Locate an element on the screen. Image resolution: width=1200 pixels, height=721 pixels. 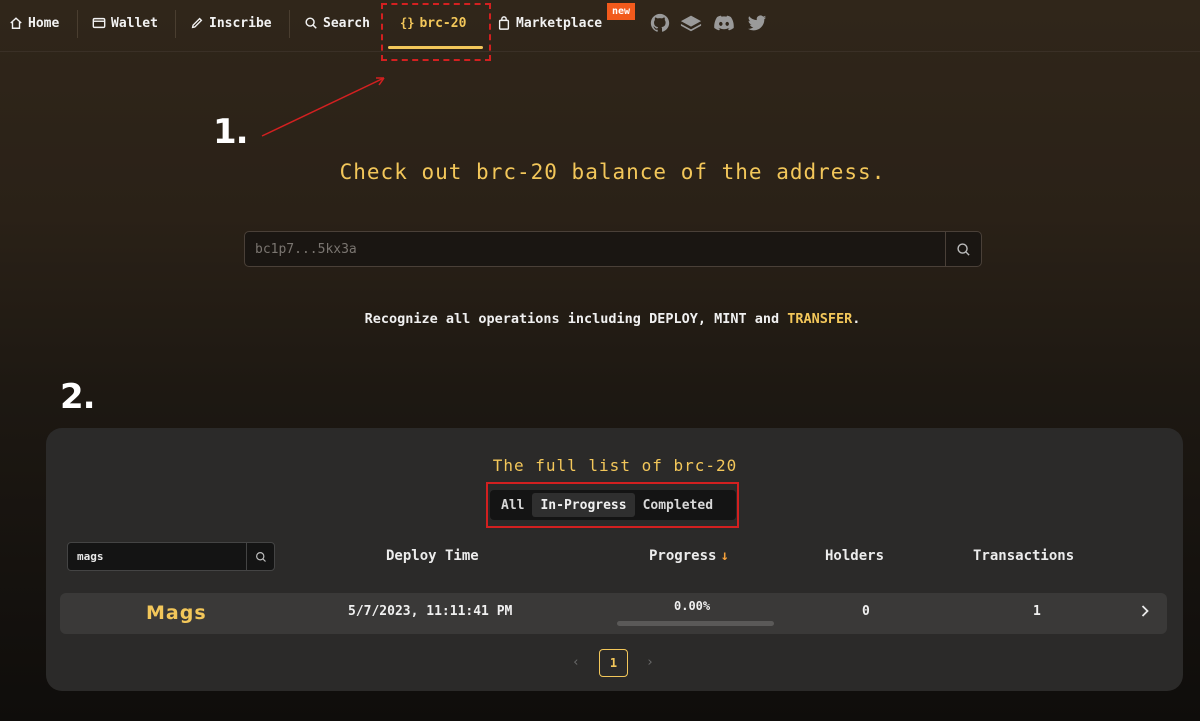
discord-link is located at coordinates (724, 23).